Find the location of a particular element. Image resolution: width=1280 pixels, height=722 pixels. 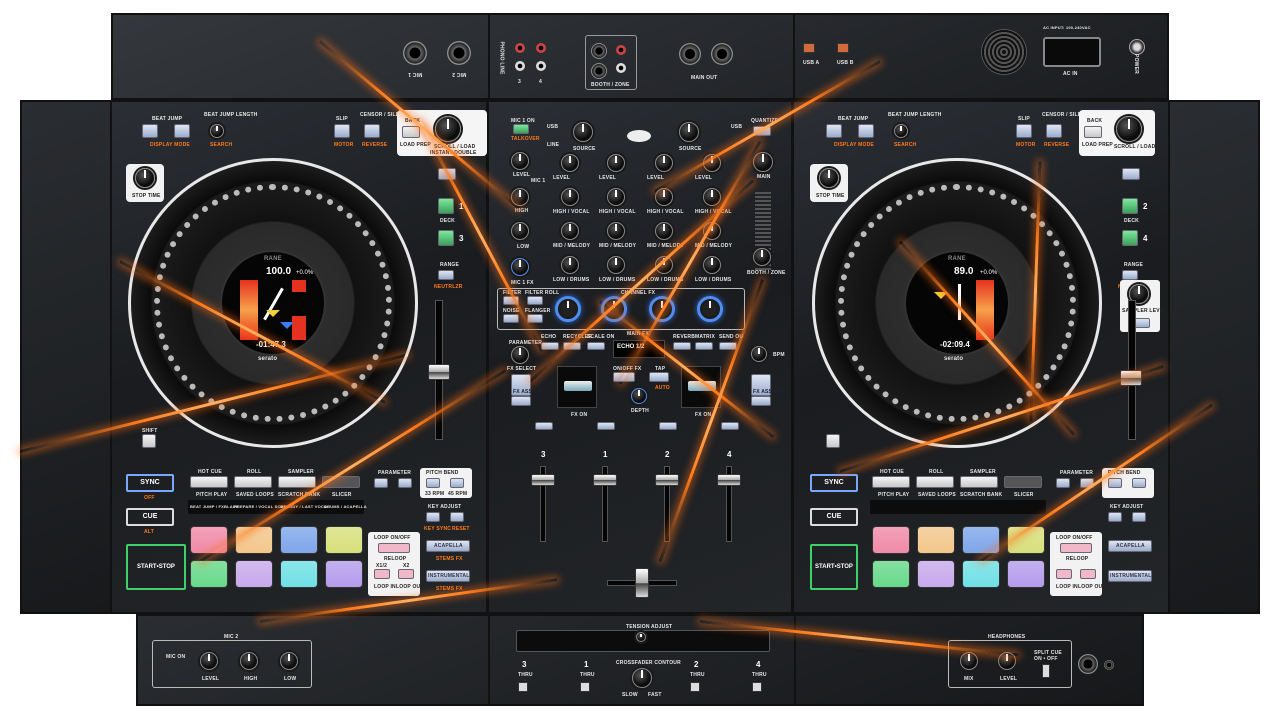

loop-half-button is located at coordinates (382, 574).